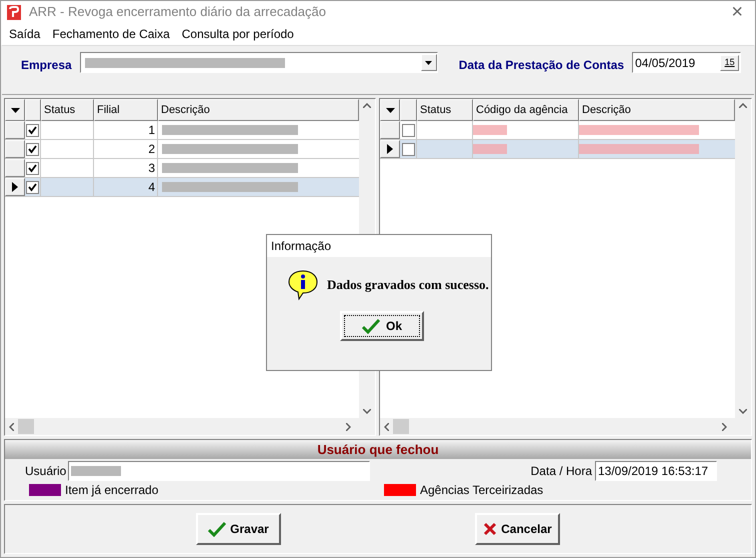  What do you see at coordinates (151, 168) in the screenshot?
I see `table-cell-text: 3` at bounding box center [151, 168].